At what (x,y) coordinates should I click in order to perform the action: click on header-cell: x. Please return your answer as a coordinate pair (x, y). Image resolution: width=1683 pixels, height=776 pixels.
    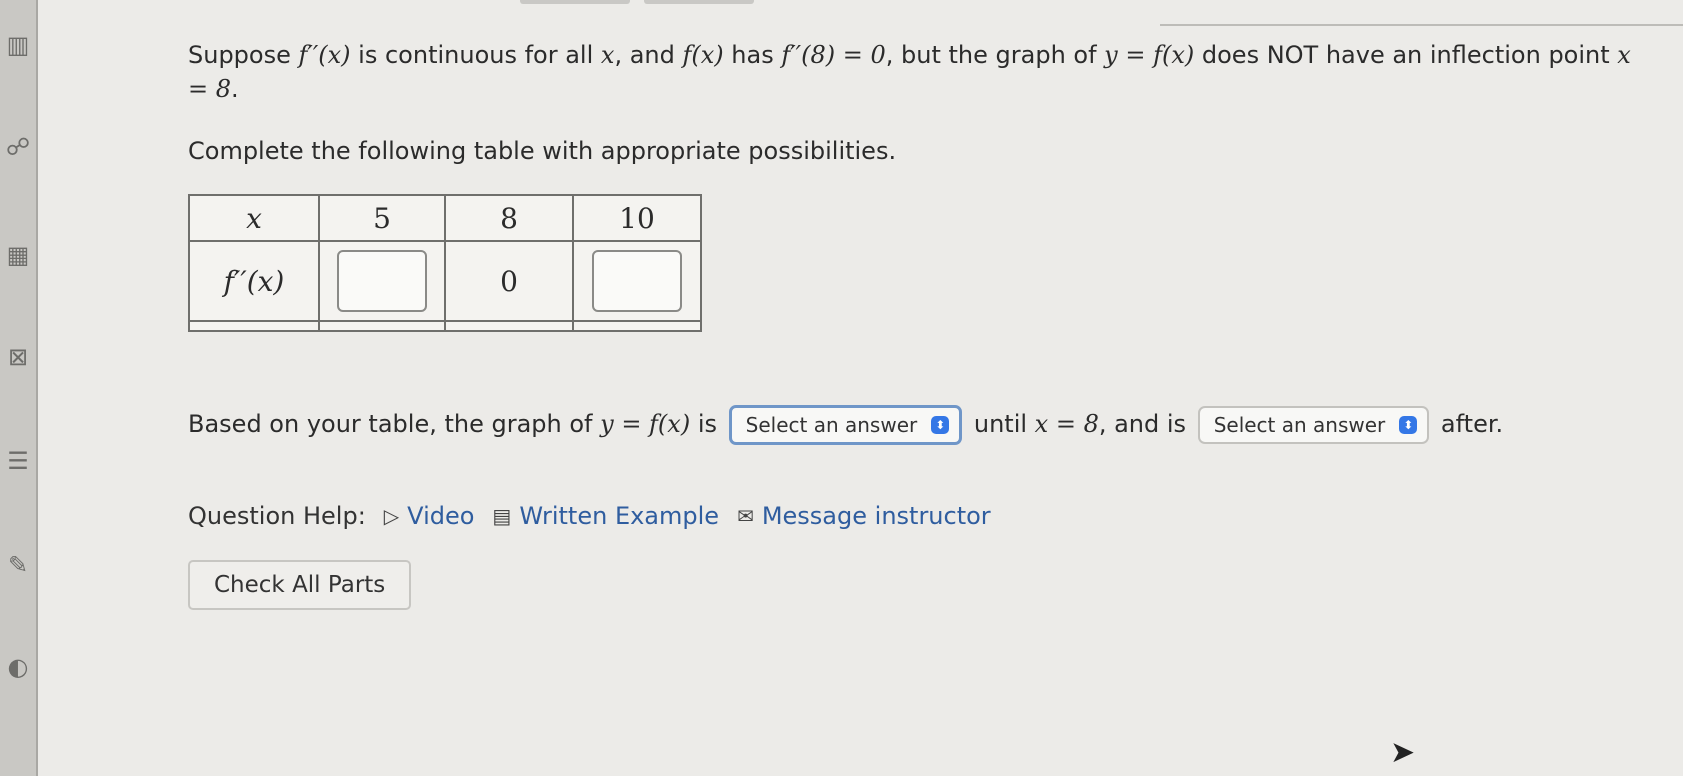
    Looking at the image, I should click on (254, 218).